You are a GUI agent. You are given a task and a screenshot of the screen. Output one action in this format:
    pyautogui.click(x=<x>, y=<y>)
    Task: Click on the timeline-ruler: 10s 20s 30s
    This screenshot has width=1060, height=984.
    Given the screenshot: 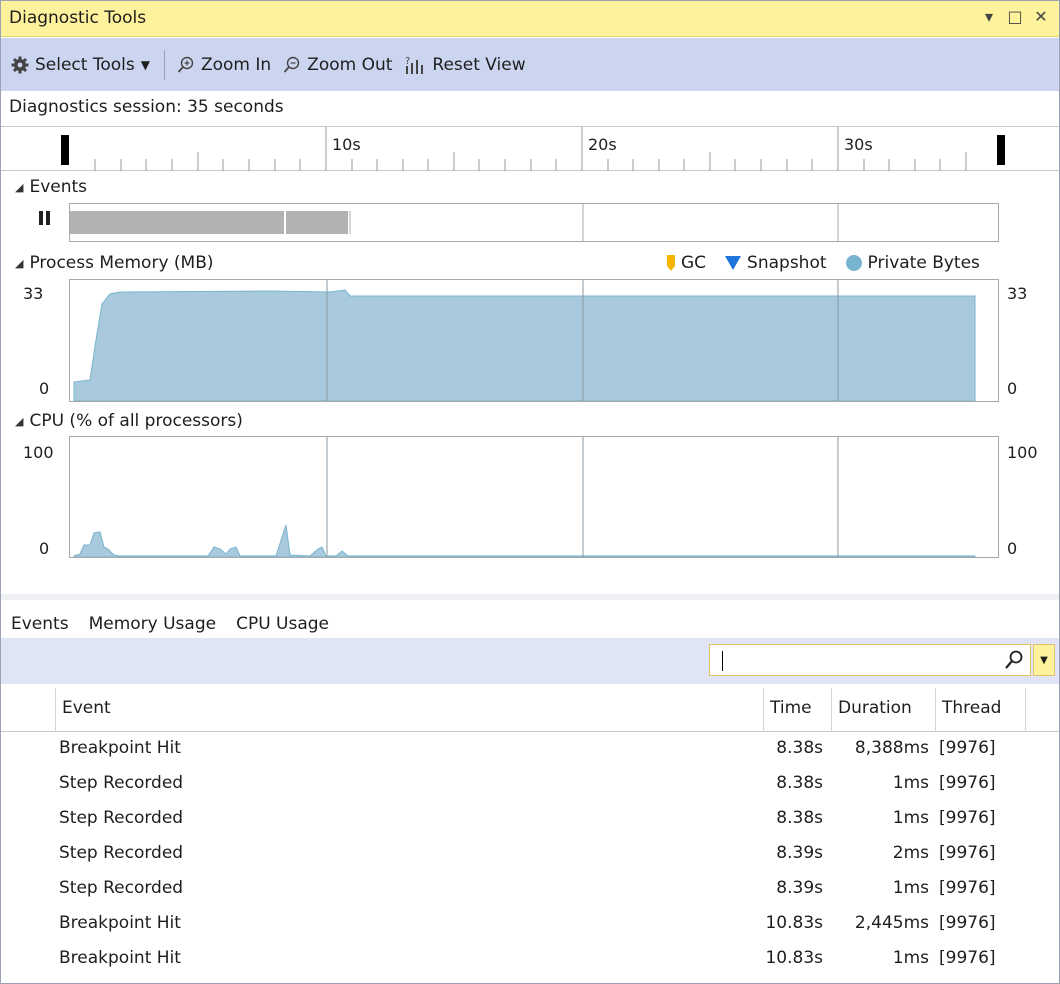 What is the action you would take?
    pyautogui.click(x=530, y=148)
    